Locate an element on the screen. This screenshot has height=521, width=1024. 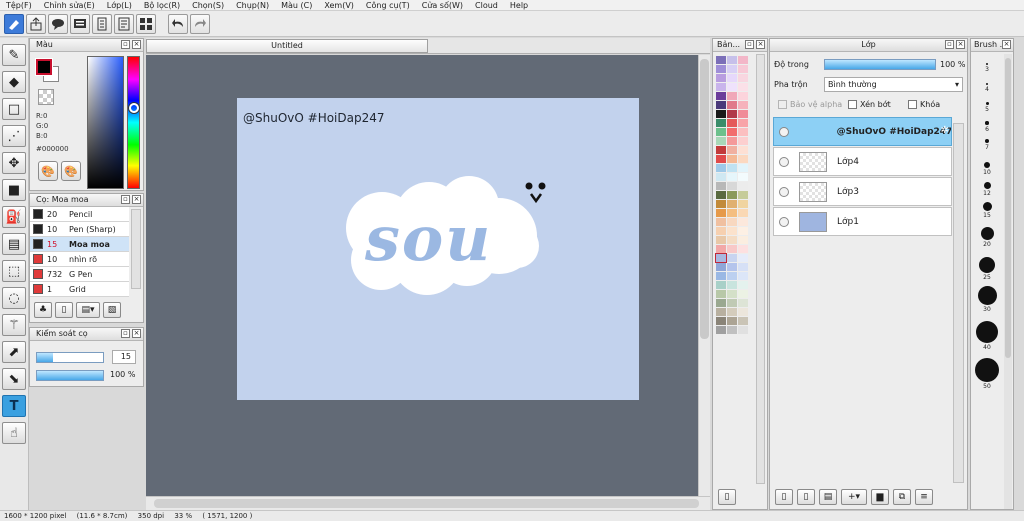
save-brush-button: ▧ is located at coordinates (112, 310).